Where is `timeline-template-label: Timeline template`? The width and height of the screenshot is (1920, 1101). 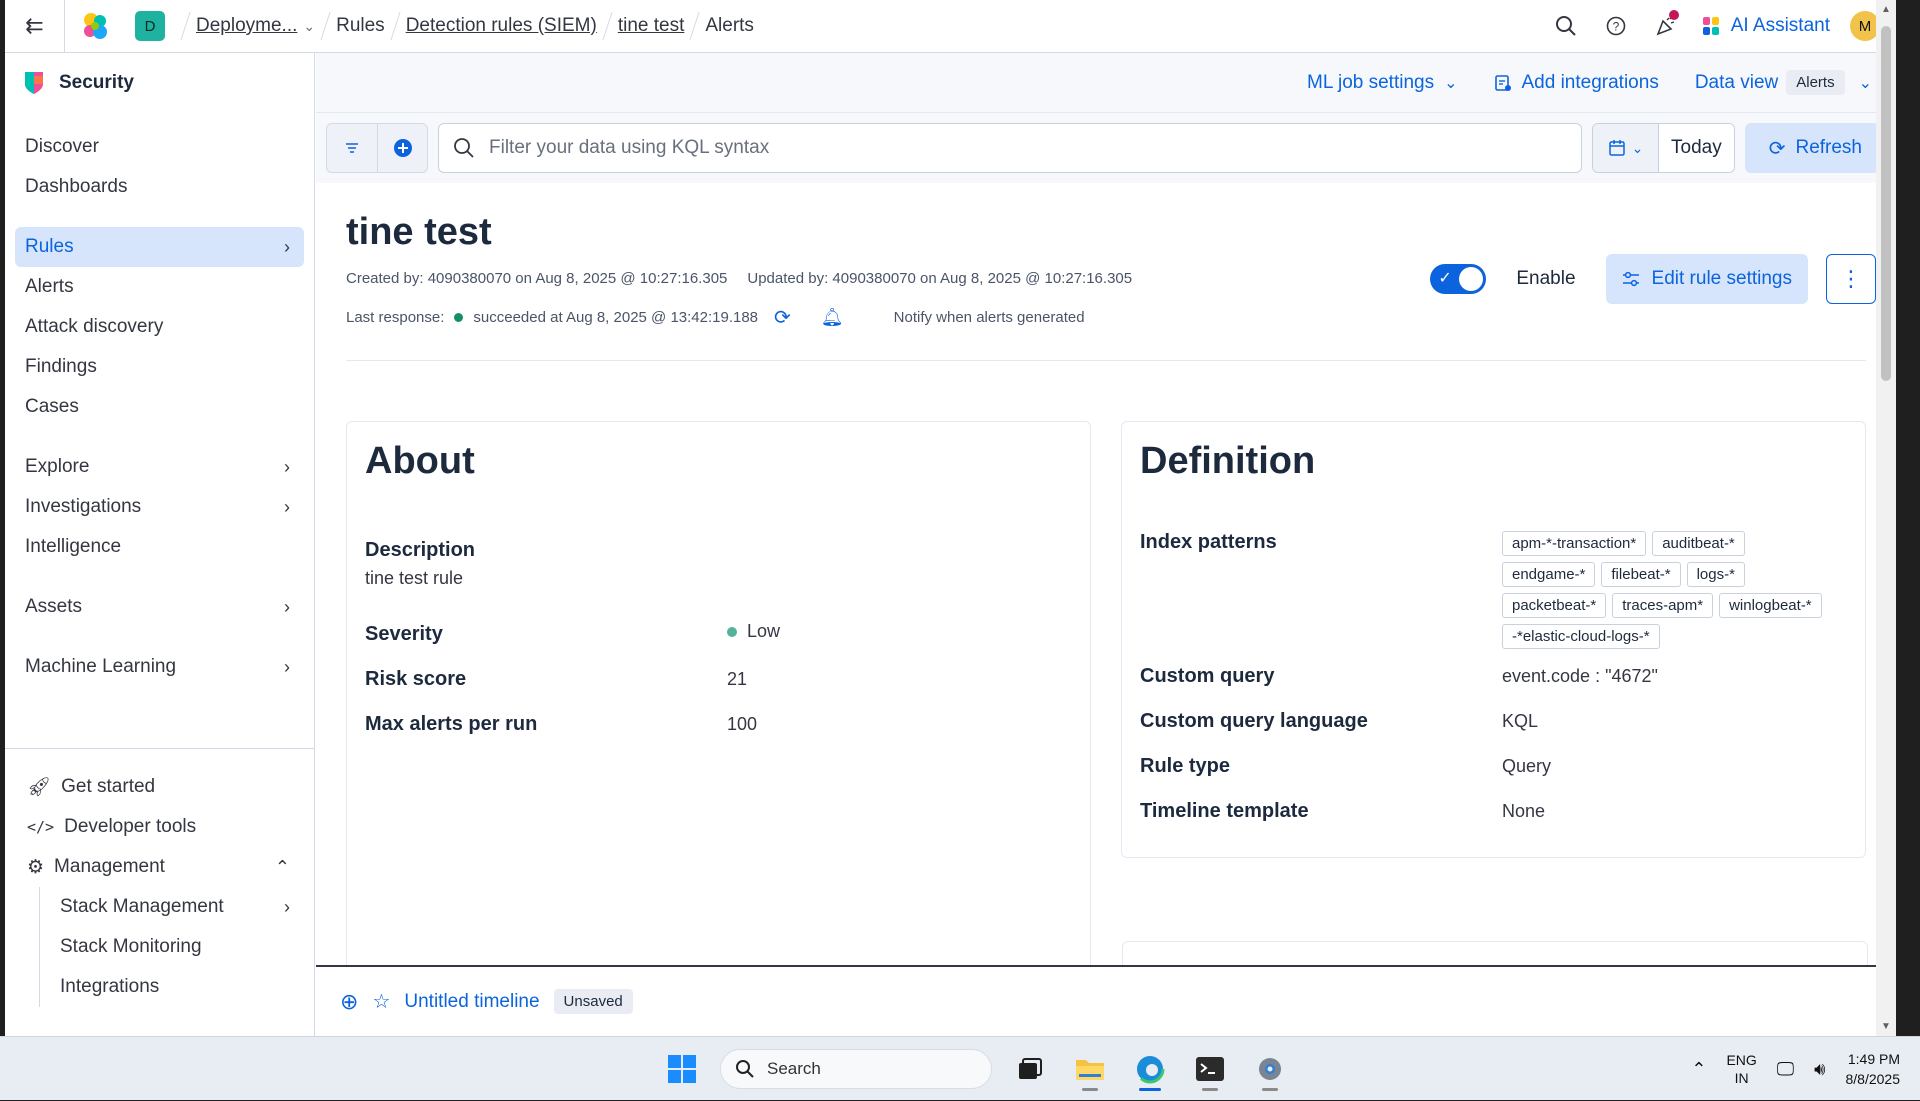 timeline-template-label: Timeline template is located at coordinates (1224, 811).